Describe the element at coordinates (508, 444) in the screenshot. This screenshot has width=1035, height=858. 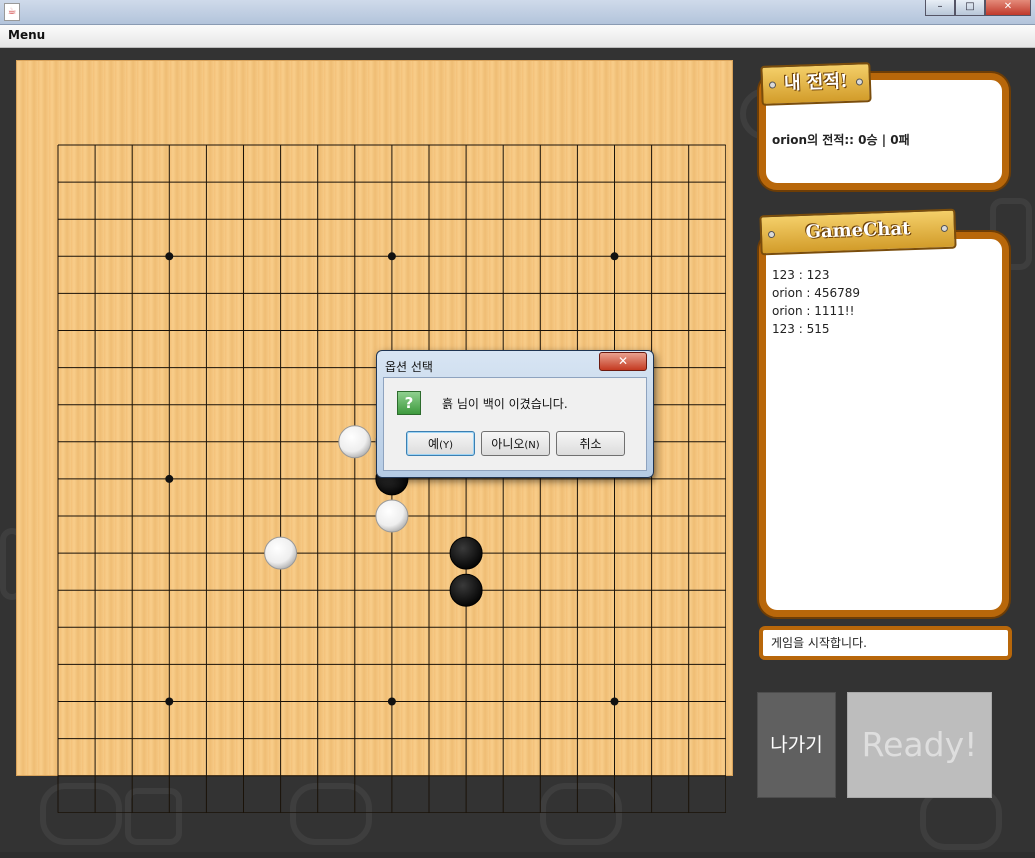
I see `no-button-label: 아니오` at that location.